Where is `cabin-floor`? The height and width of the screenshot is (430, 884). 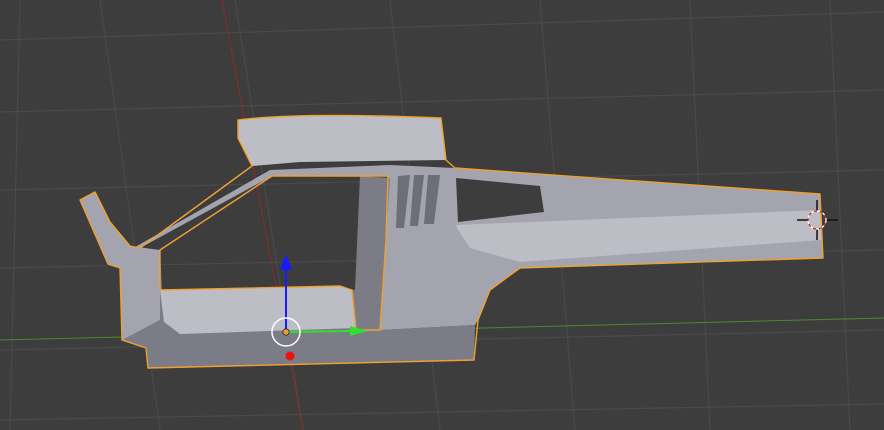
cabin-floor is located at coordinates (258, 310).